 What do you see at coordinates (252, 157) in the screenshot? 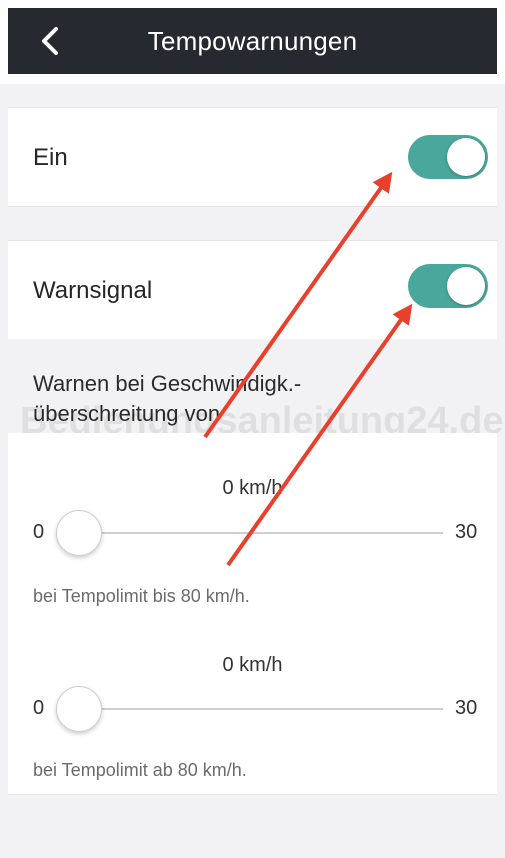
I see `setting-row-enabled: Ein` at bounding box center [252, 157].